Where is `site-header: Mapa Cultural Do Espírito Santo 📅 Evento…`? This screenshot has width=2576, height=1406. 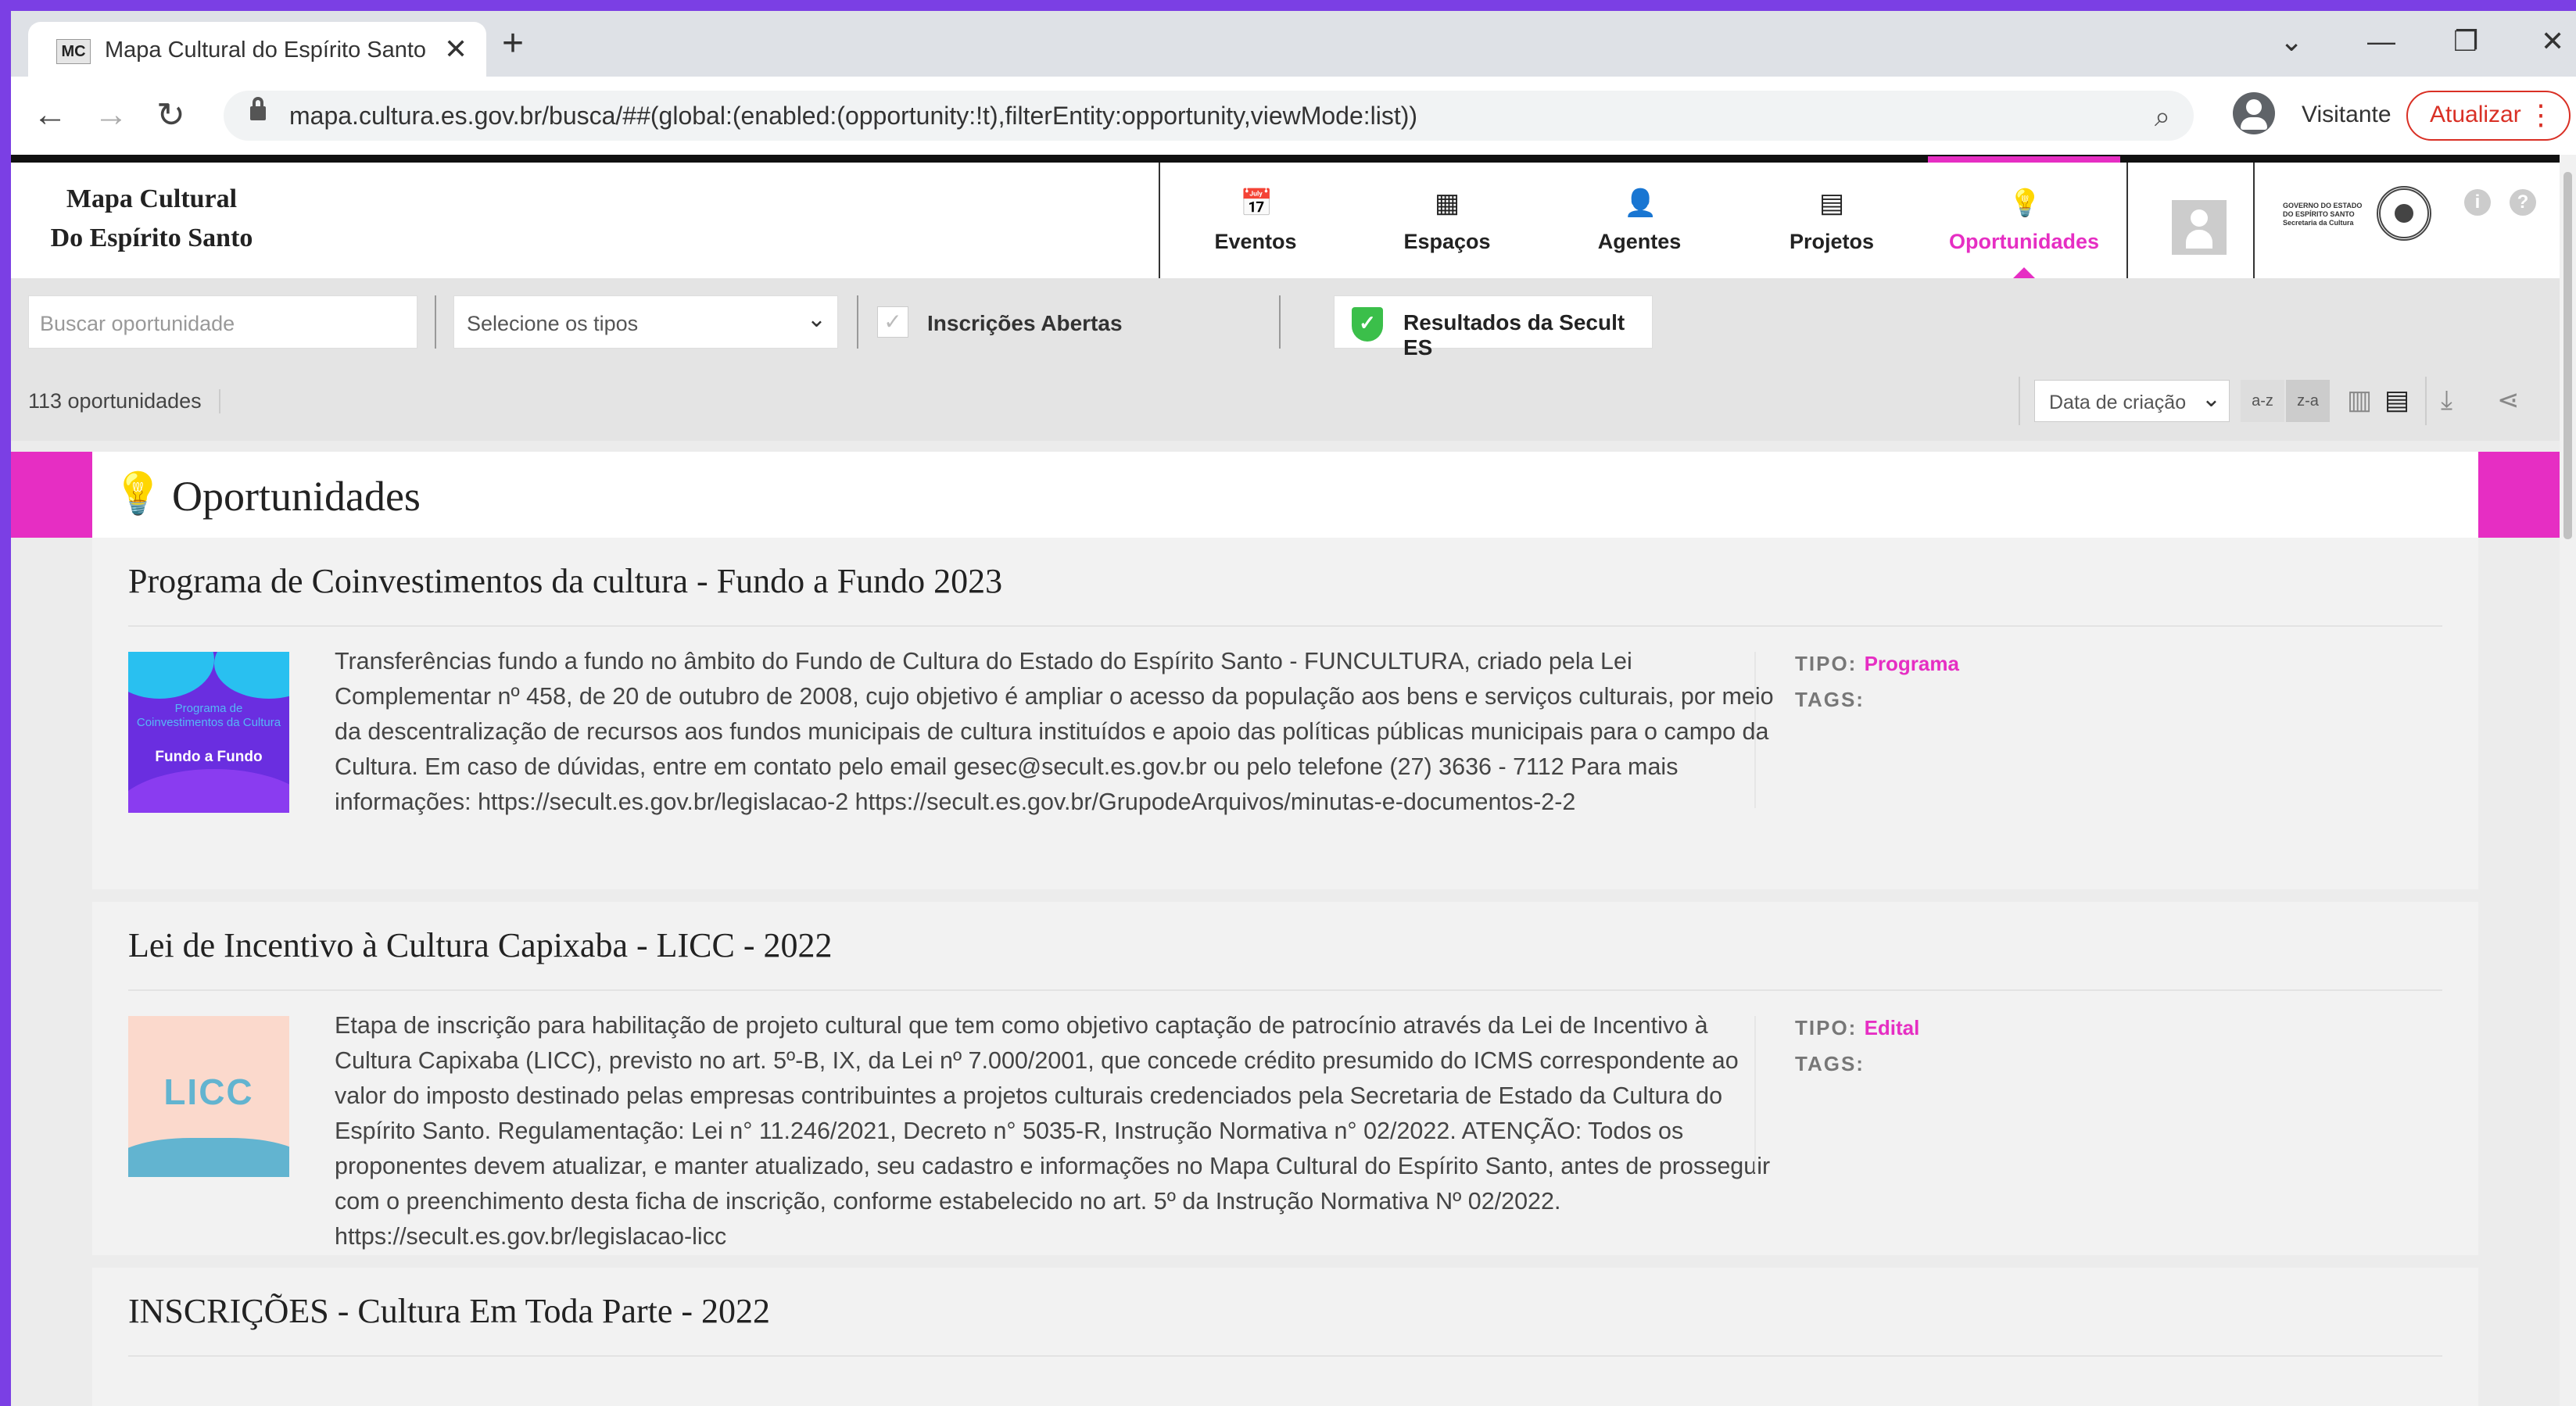 site-header: Mapa Cultural Do Espírito Santo 📅 Evento… is located at coordinates (1285, 217).